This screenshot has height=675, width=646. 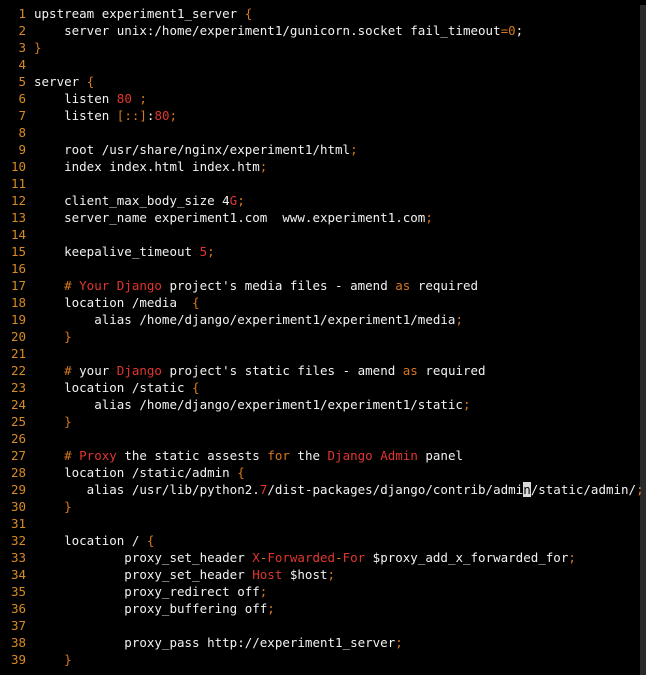 What do you see at coordinates (147, 591) in the screenshot?
I see `code-token: proxy_redirect off` at bounding box center [147, 591].